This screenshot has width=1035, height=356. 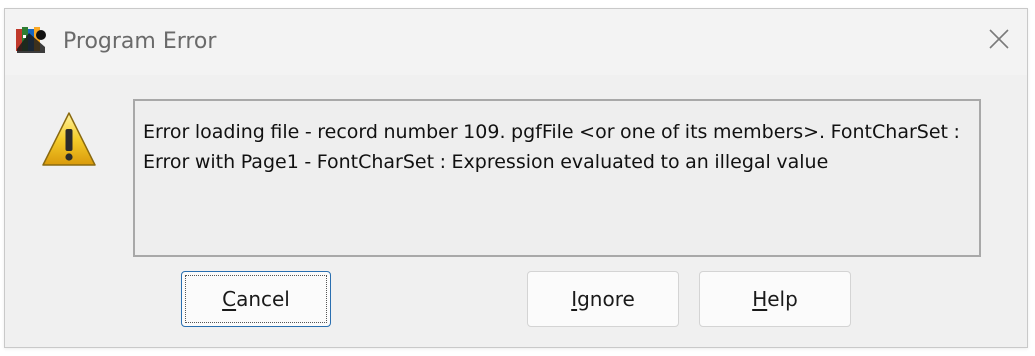 I want to click on close-icon, so click(x=999, y=41).